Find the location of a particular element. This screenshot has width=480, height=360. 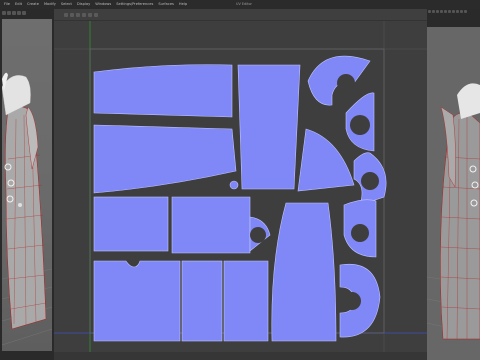

status-bar is located at coordinates (240, 356).